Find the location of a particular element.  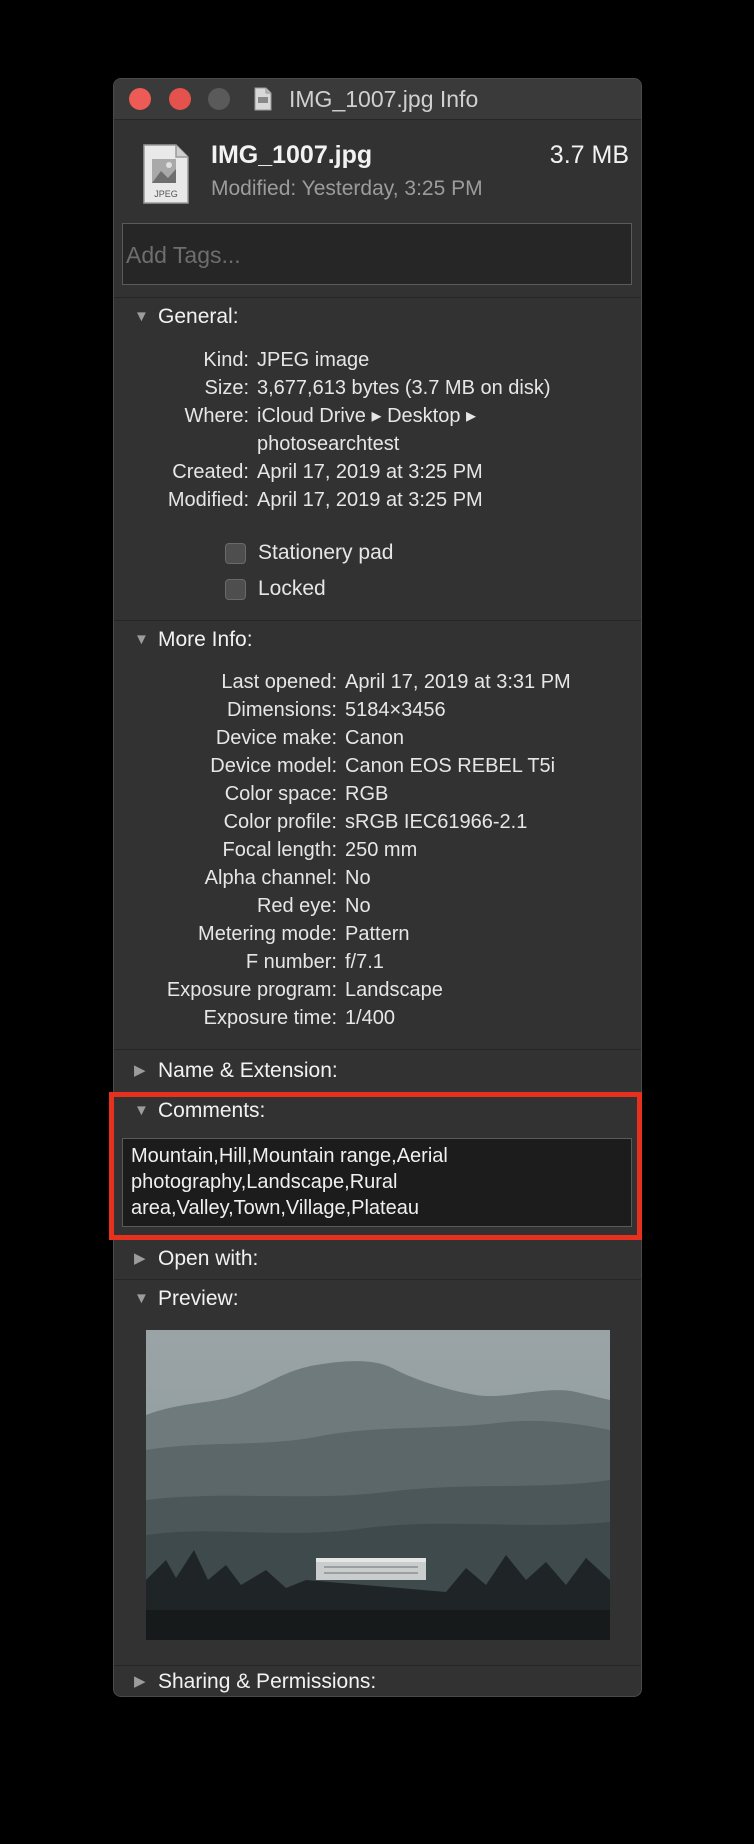

more-info-section-toggle: ▼ More Info: is located at coordinates (193, 640).